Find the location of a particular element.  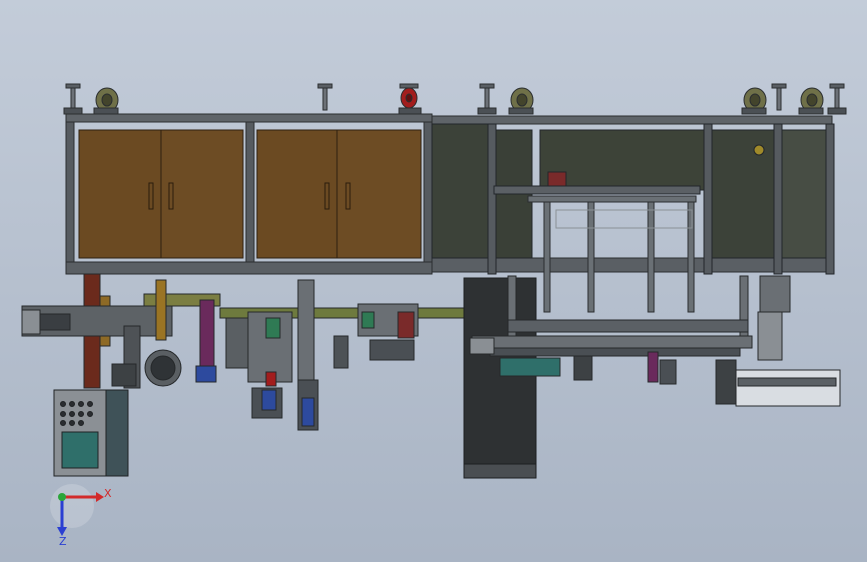

y-axis-dot is located at coordinates (62, 497).